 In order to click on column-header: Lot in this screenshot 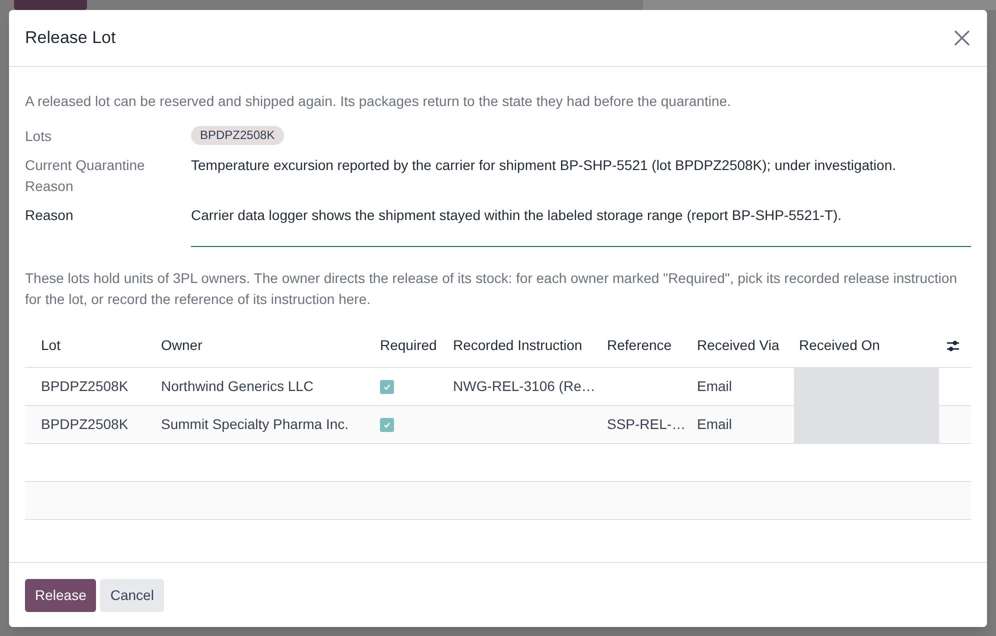, I will do `click(50, 345)`.